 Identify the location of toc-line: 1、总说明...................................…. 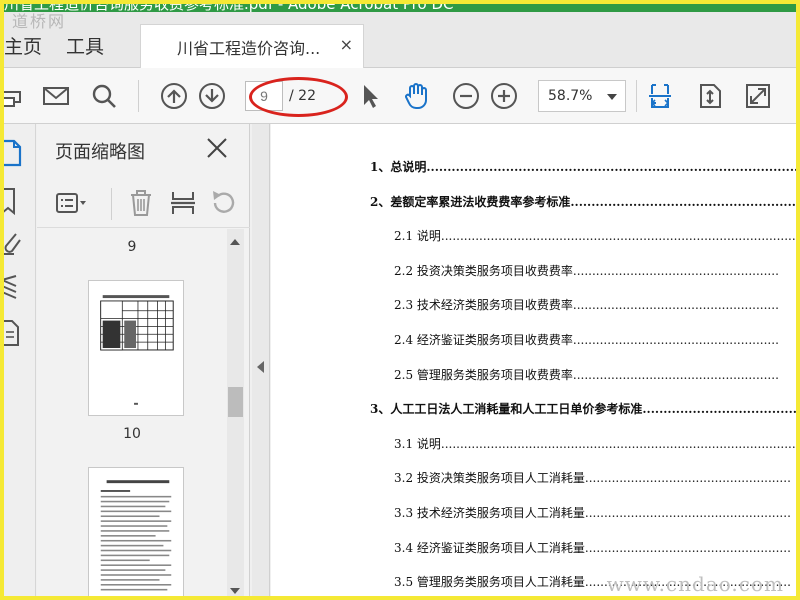
(583, 166).